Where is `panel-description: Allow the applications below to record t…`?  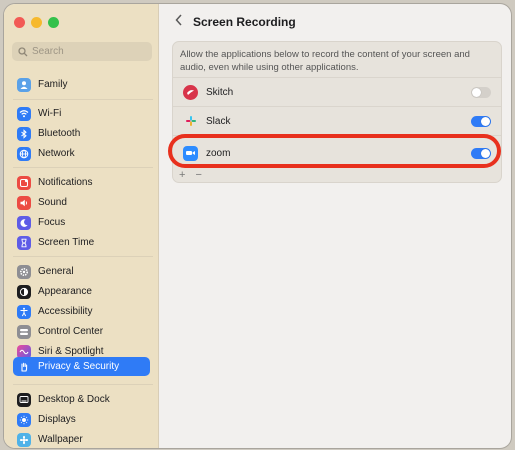 panel-description: Allow the applications below to record t… is located at coordinates (325, 61).